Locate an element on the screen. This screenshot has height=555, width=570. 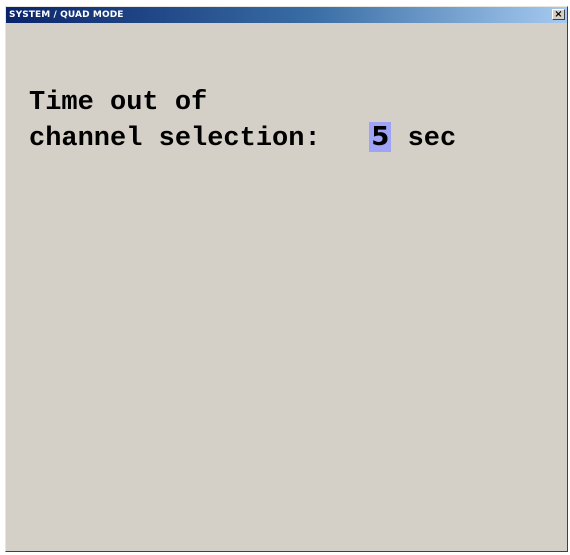
setting-row: channel selection: 5 sec is located at coordinates (242, 138).